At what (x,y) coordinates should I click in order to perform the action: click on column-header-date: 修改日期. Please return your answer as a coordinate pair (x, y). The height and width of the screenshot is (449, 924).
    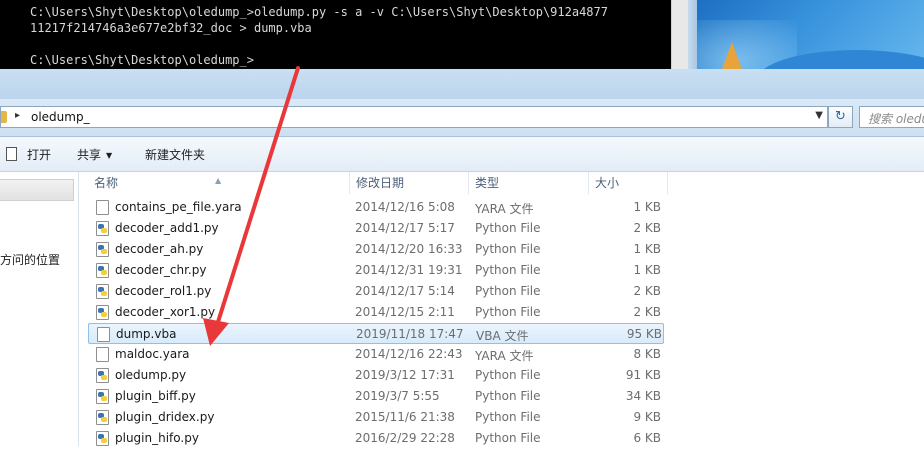
    Looking at the image, I should click on (409, 183).